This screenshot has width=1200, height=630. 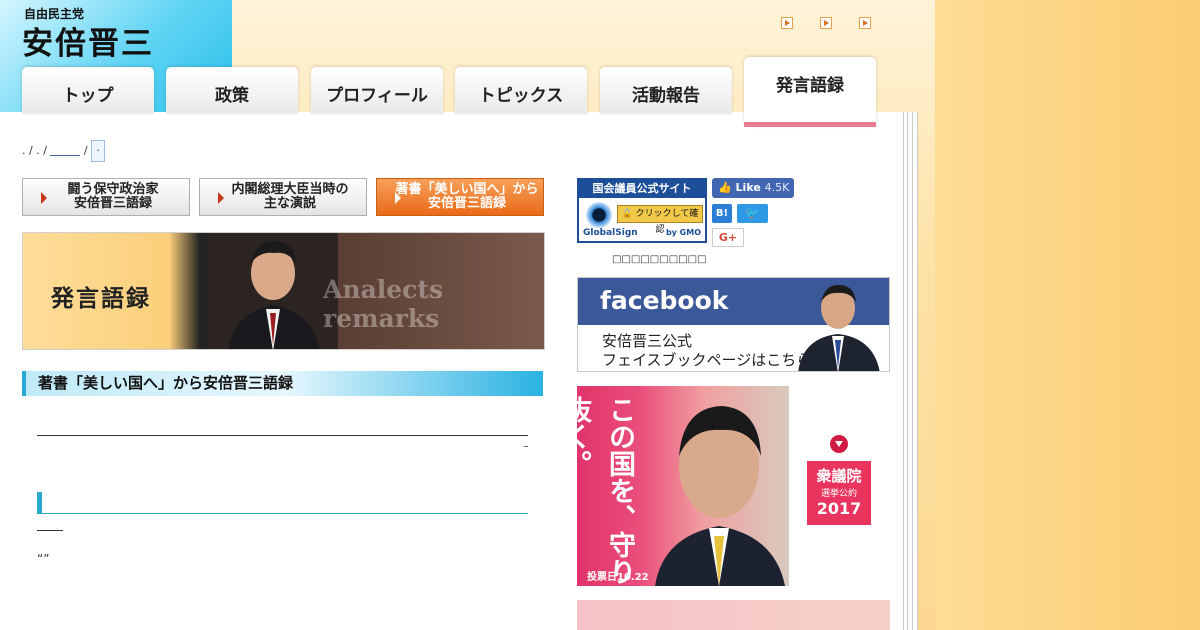 What do you see at coordinates (787, 23) in the screenshot?
I see `font-size-small-button` at bounding box center [787, 23].